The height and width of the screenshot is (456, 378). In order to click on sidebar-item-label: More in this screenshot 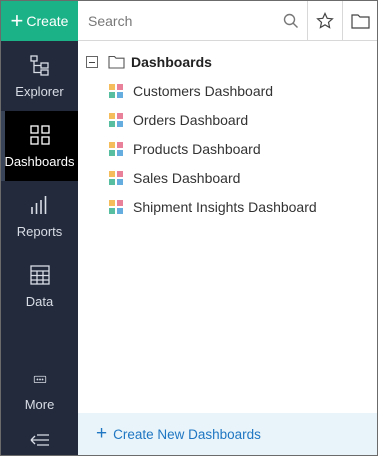, I will do `click(39, 404)`.